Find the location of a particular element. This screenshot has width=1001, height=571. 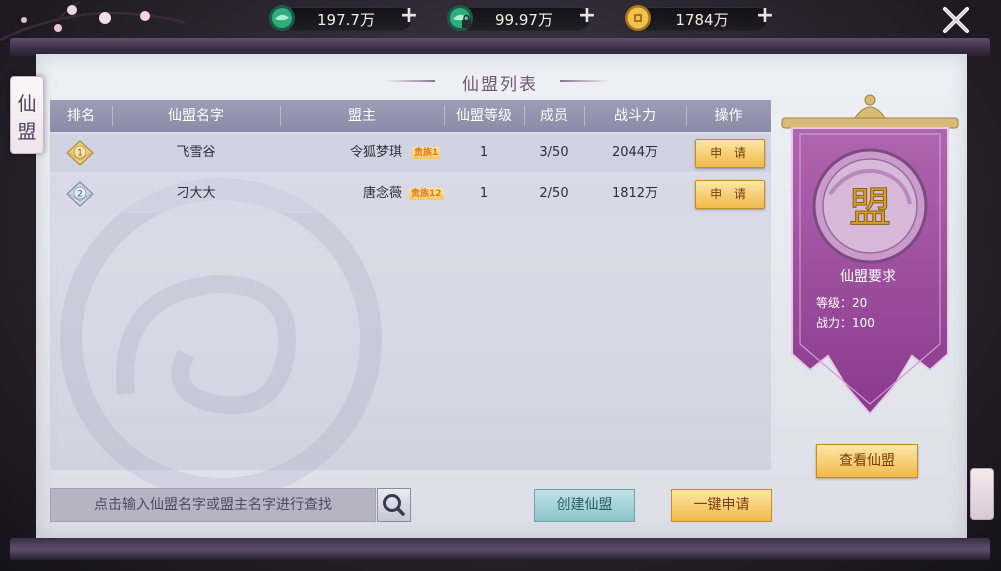

close-icon is located at coordinates (956, 20).